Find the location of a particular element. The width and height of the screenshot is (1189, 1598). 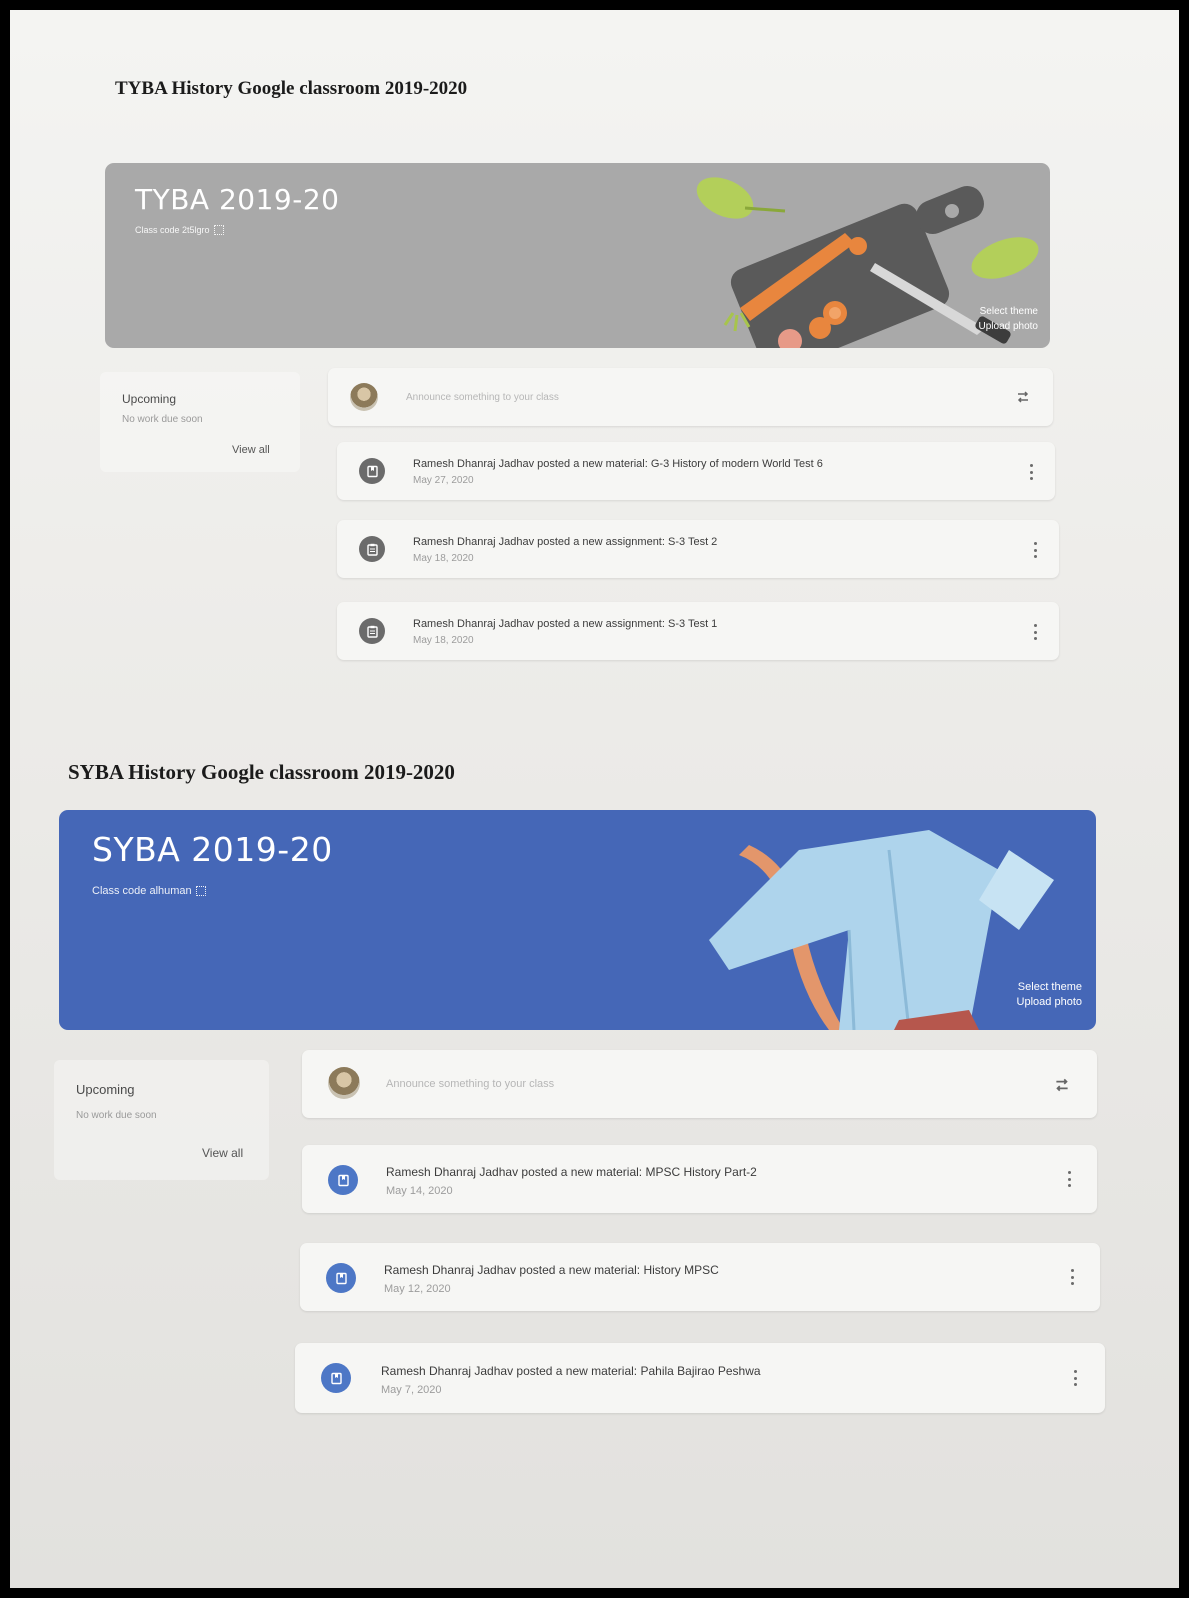

class-code-text: Class code 2t5lgro is located at coordinates (172, 230).